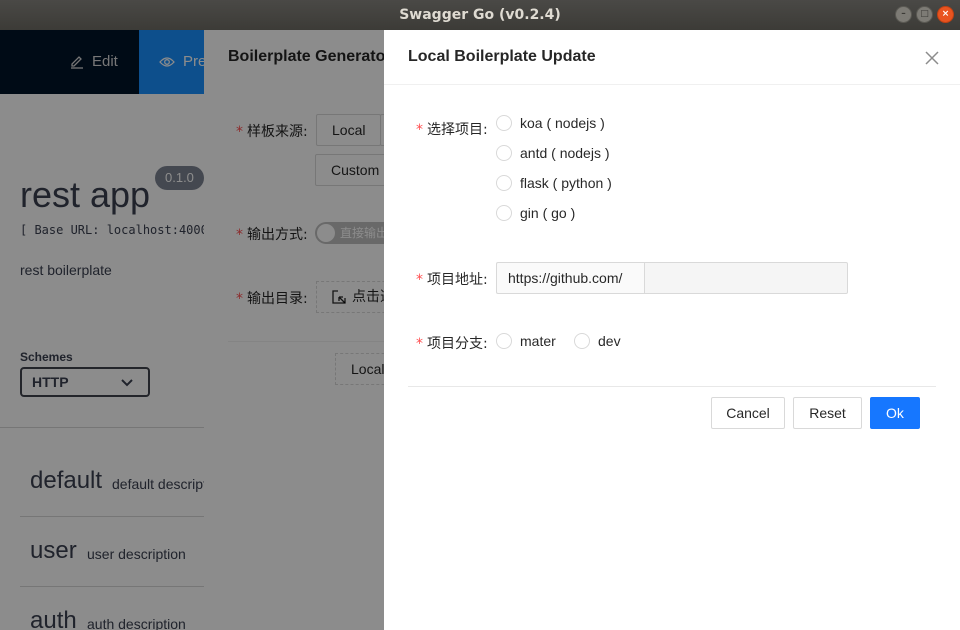  Describe the element at coordinates (553, 153) in the screenshot. I see `project-radio-antd: antd ( nodejs )` at that location.